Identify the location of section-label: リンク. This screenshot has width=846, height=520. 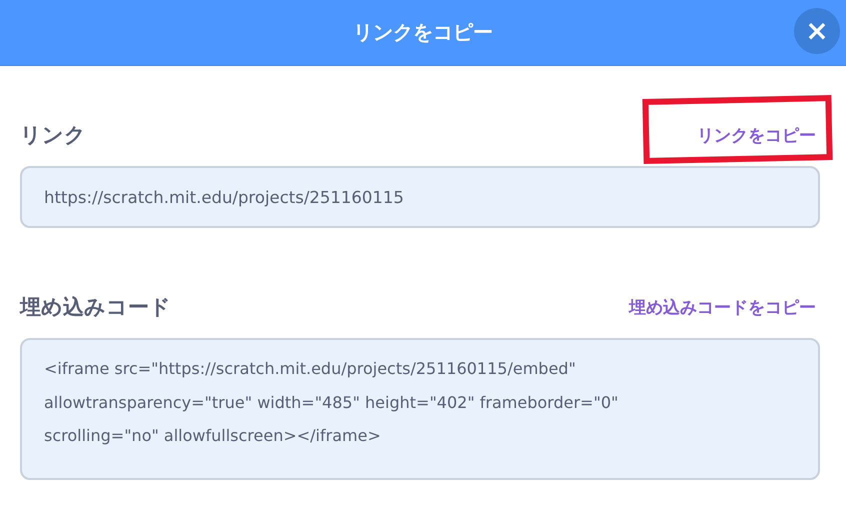
(53, 135).